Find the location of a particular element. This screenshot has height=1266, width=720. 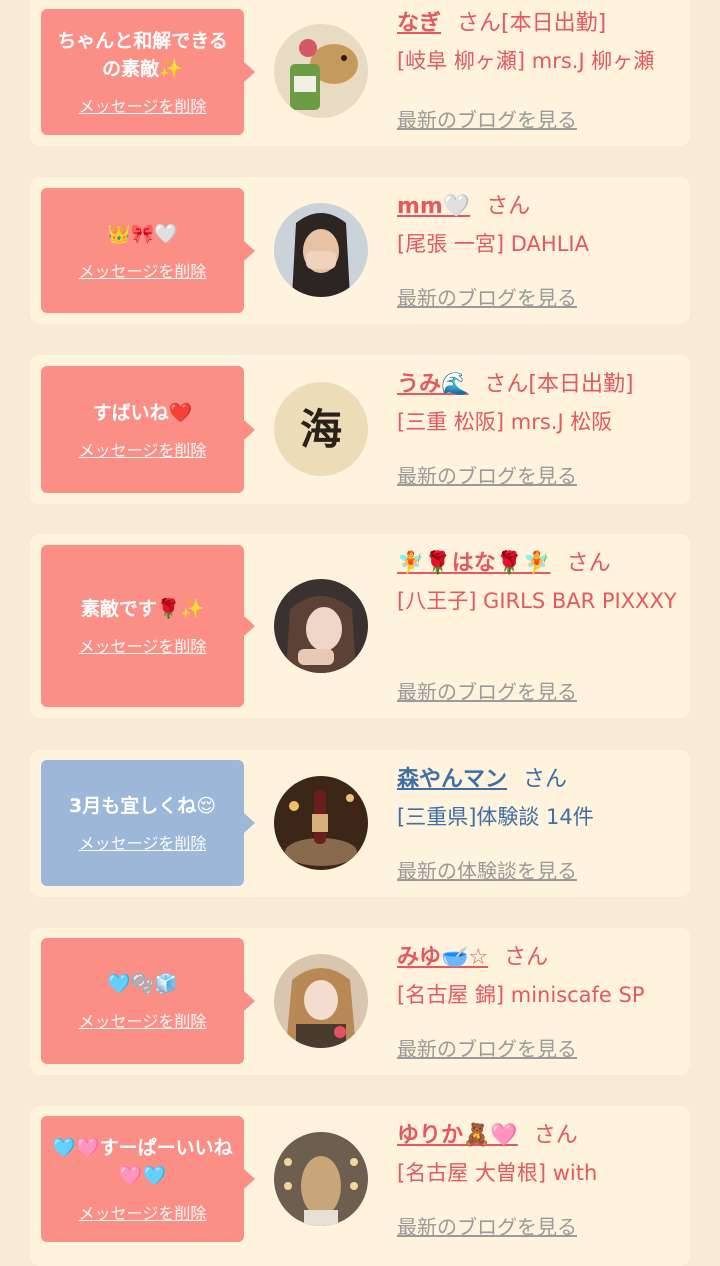

review-count: [三重県]体験談 14件 is located at coordinates (495, 817).